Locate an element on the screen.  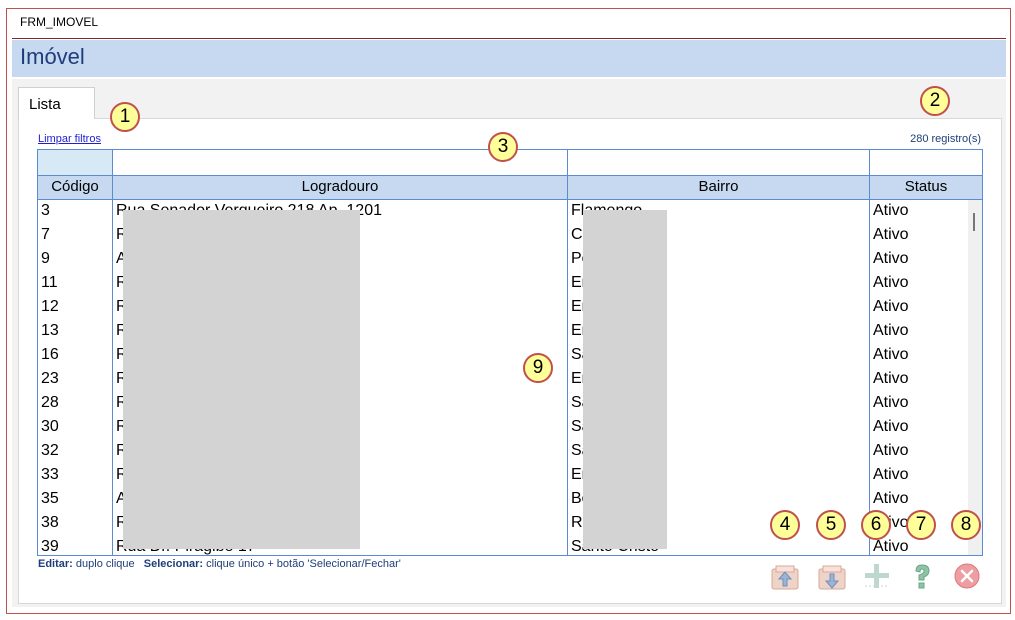
record-count: 280 registro(s) is located at coordinates (945, 139).